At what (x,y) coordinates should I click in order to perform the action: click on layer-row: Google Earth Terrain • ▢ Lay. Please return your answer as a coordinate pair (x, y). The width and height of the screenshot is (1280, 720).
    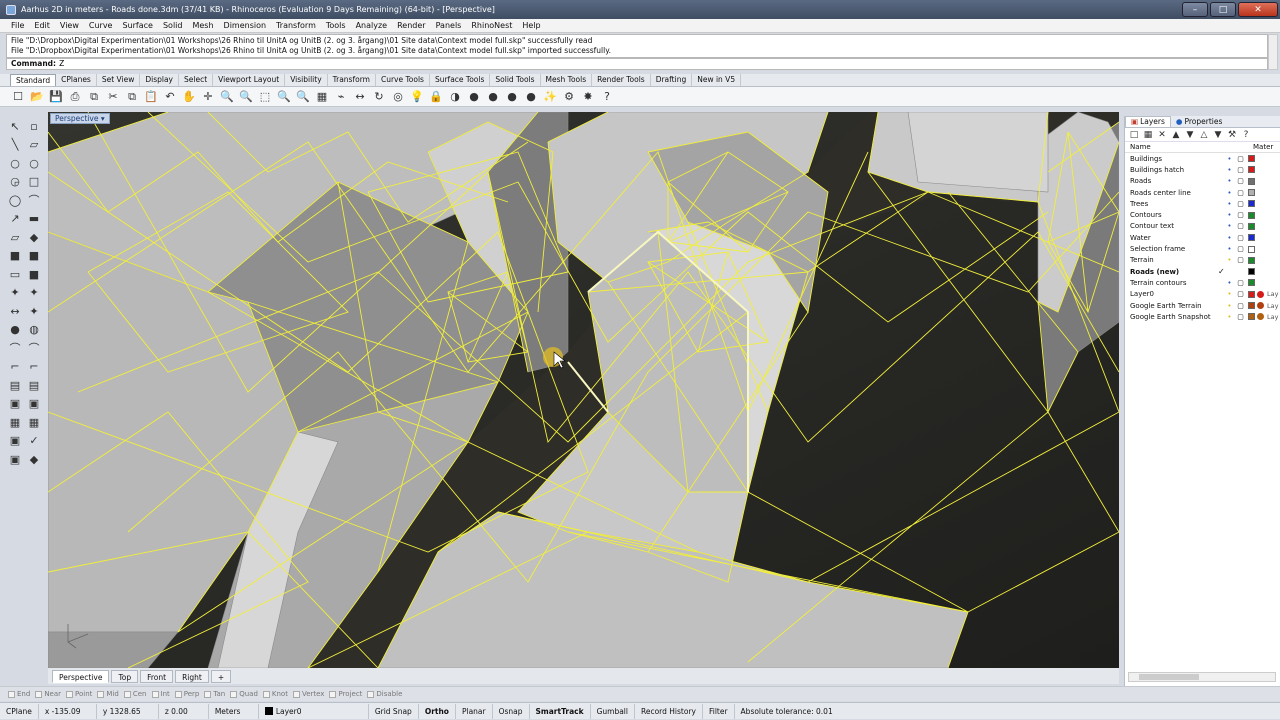
    Looking at the image, I should click on (1202, 305).